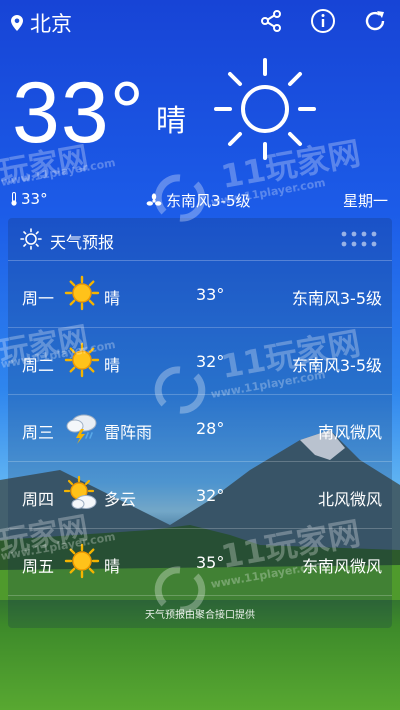 The image size is (400, 710). I want to click on forecast-title: 天气预报, so click(82, 242).